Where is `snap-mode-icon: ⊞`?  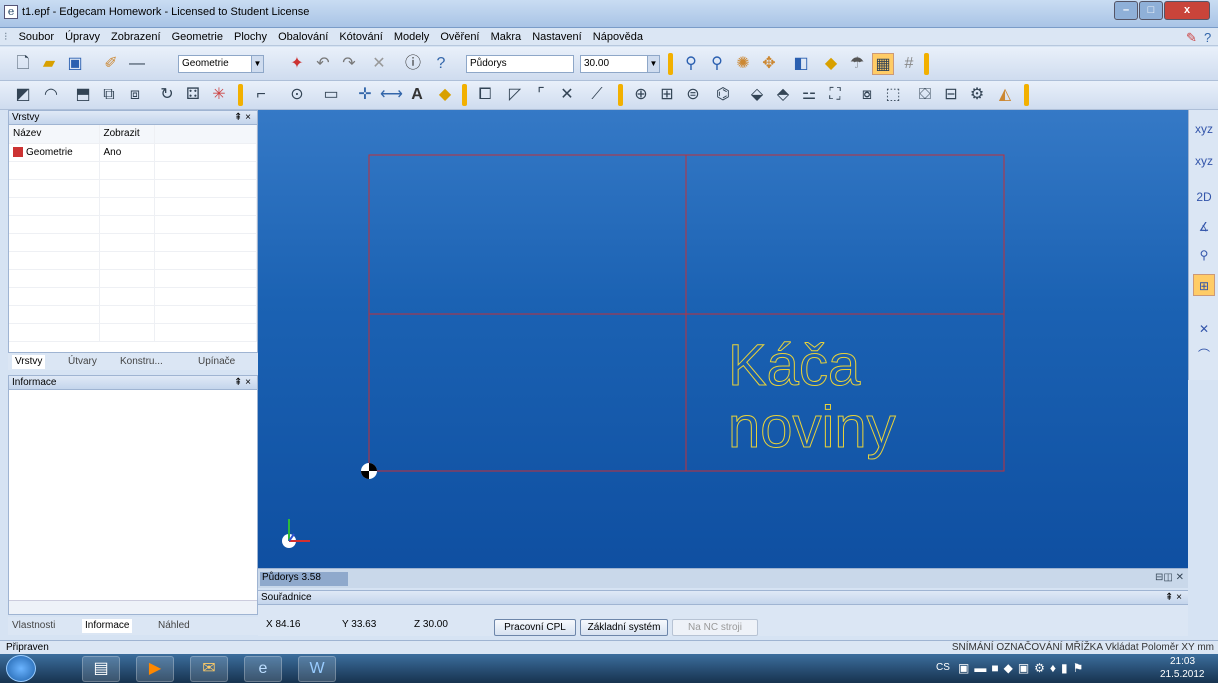
snap-mode-icon: ⊞ is located at coordinates (1204, 285).